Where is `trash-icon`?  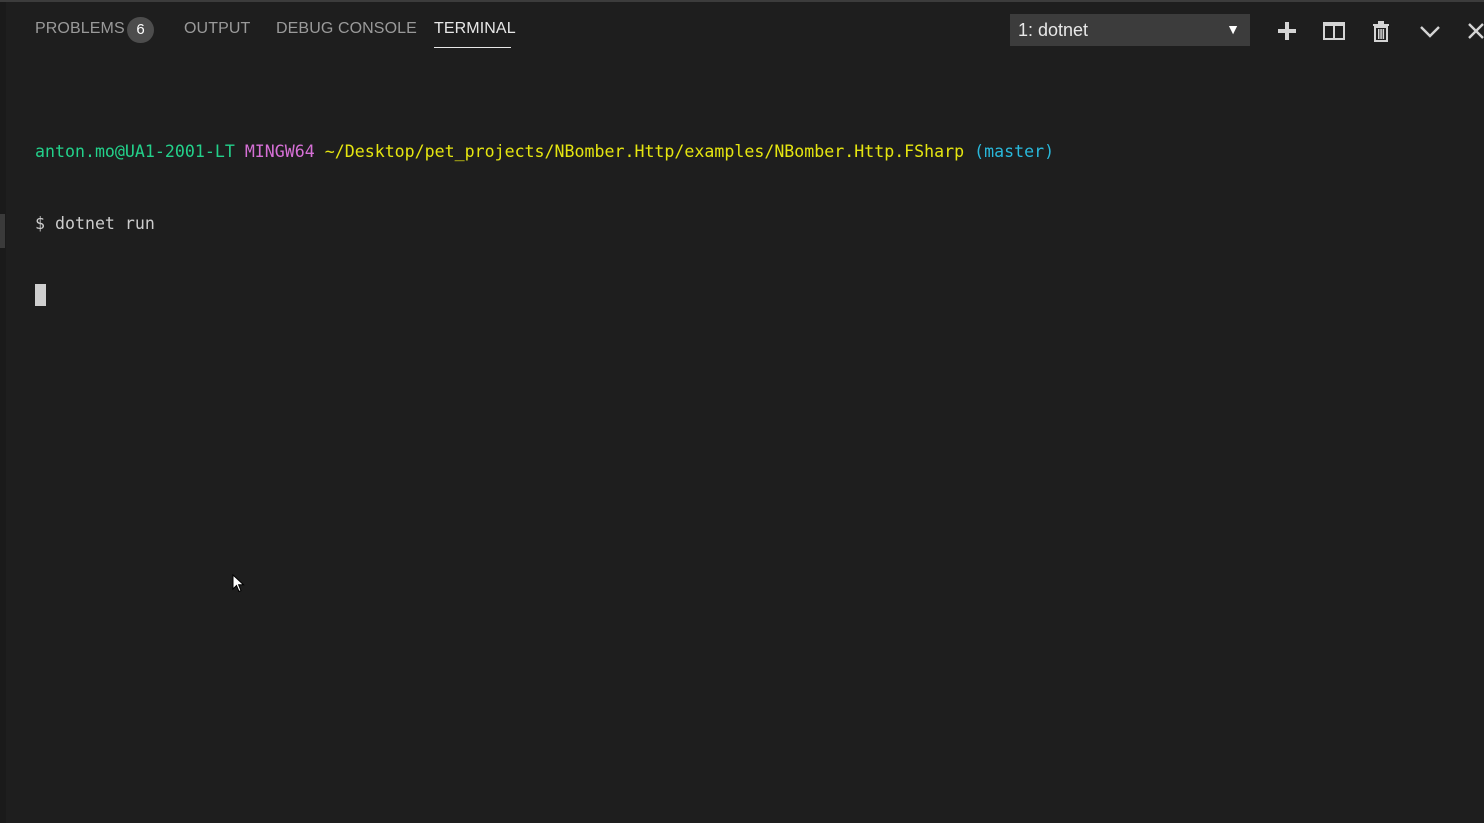 trash-icon is located at coordinates (1381, 31).